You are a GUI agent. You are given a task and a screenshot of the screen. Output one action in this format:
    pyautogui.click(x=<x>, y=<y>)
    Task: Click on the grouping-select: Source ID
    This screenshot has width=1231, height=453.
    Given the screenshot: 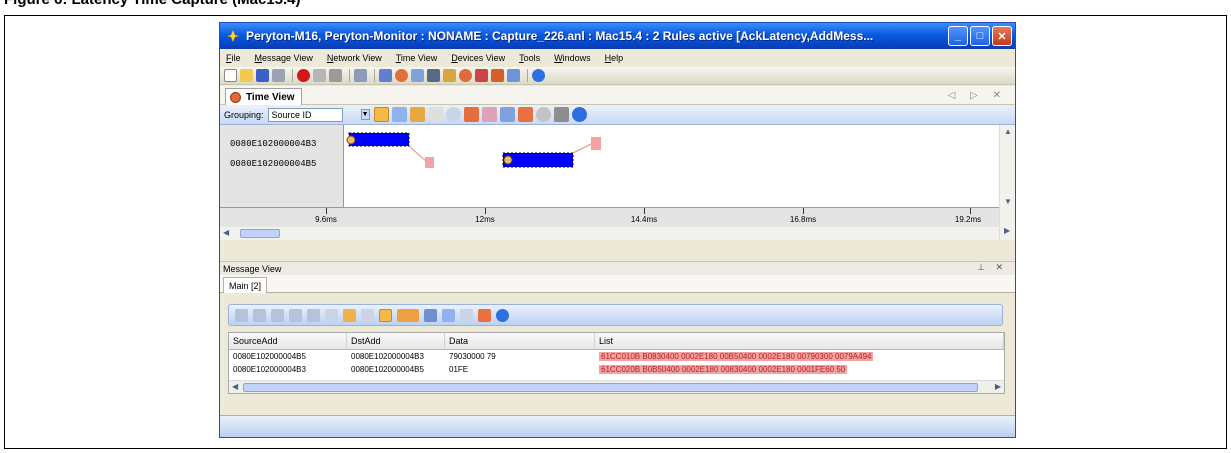 What is the action you would take?
    pyautogui.click(x=305, y=114)
    